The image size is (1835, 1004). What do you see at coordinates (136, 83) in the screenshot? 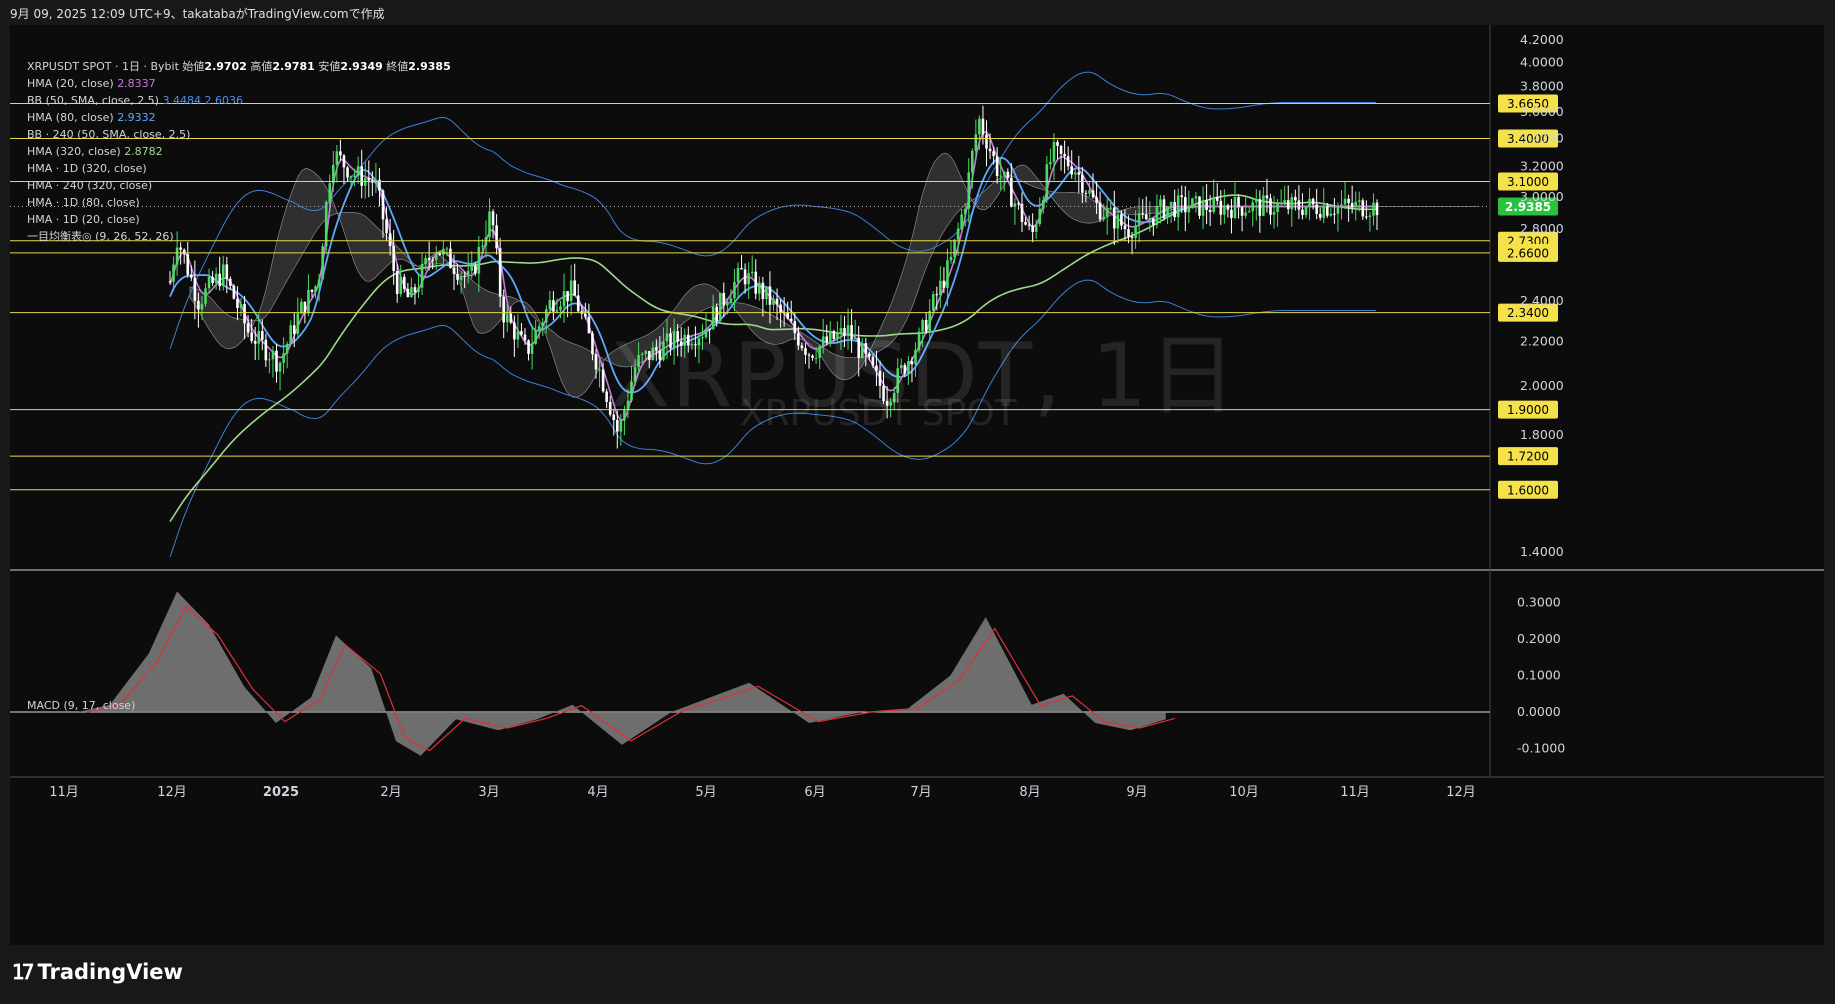
I see `legend-value: 2.8337` at bounding box center [136, 83].